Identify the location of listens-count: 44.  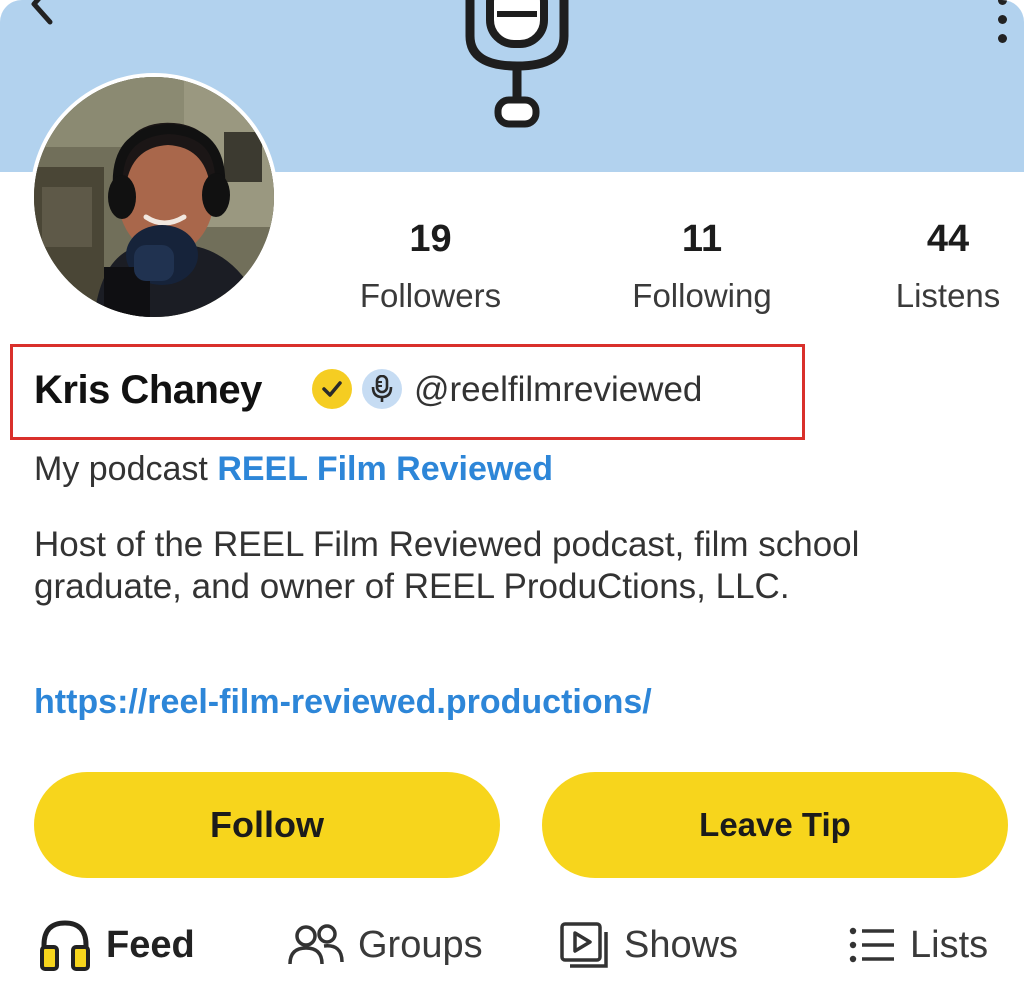
(948, 239).